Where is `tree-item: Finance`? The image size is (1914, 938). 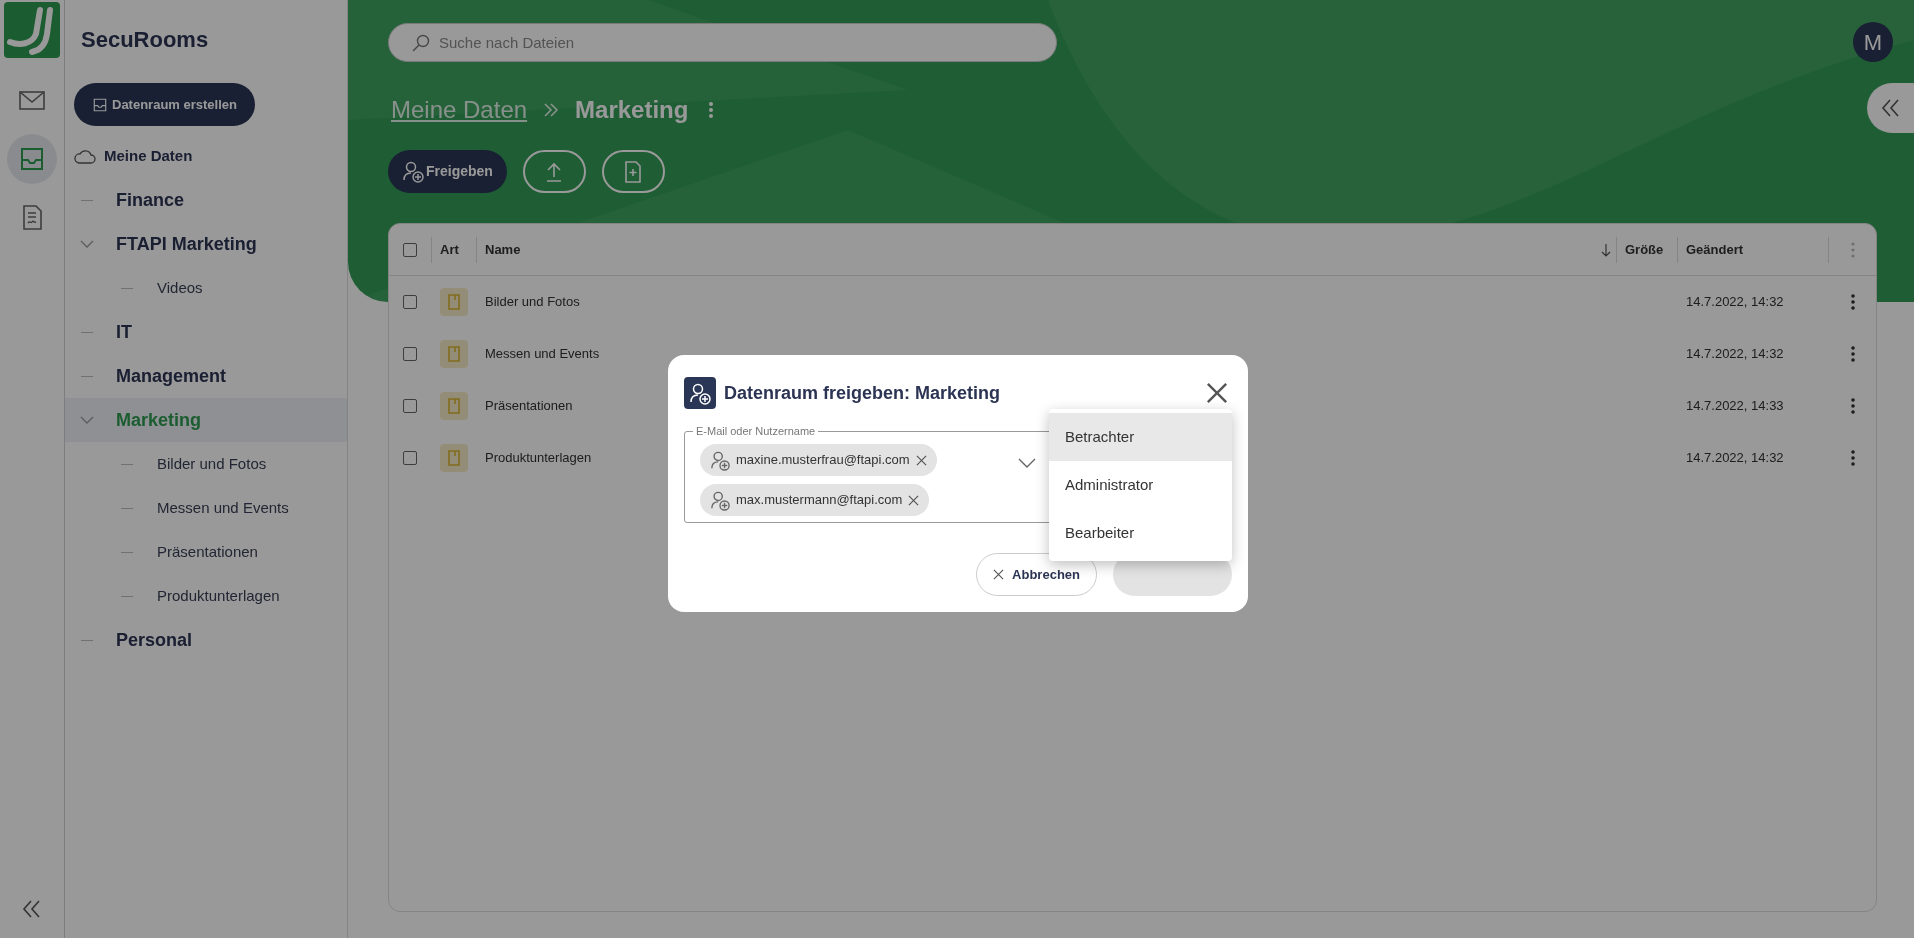
tree-item: Finance is located at coordinates (206, 200).